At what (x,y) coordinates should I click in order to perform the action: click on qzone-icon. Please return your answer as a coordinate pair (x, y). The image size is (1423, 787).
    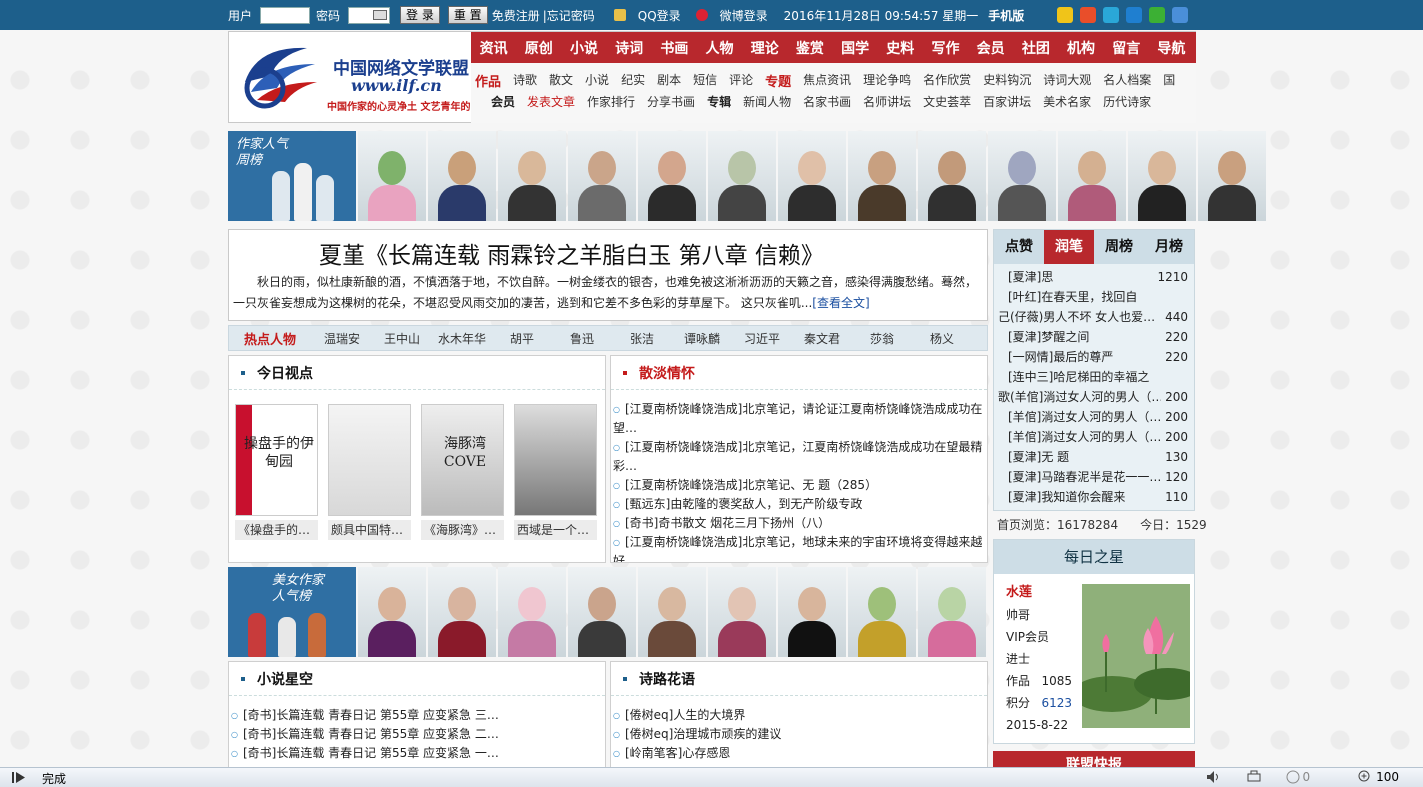
    Looking at the image, I should click on (1111, 15).